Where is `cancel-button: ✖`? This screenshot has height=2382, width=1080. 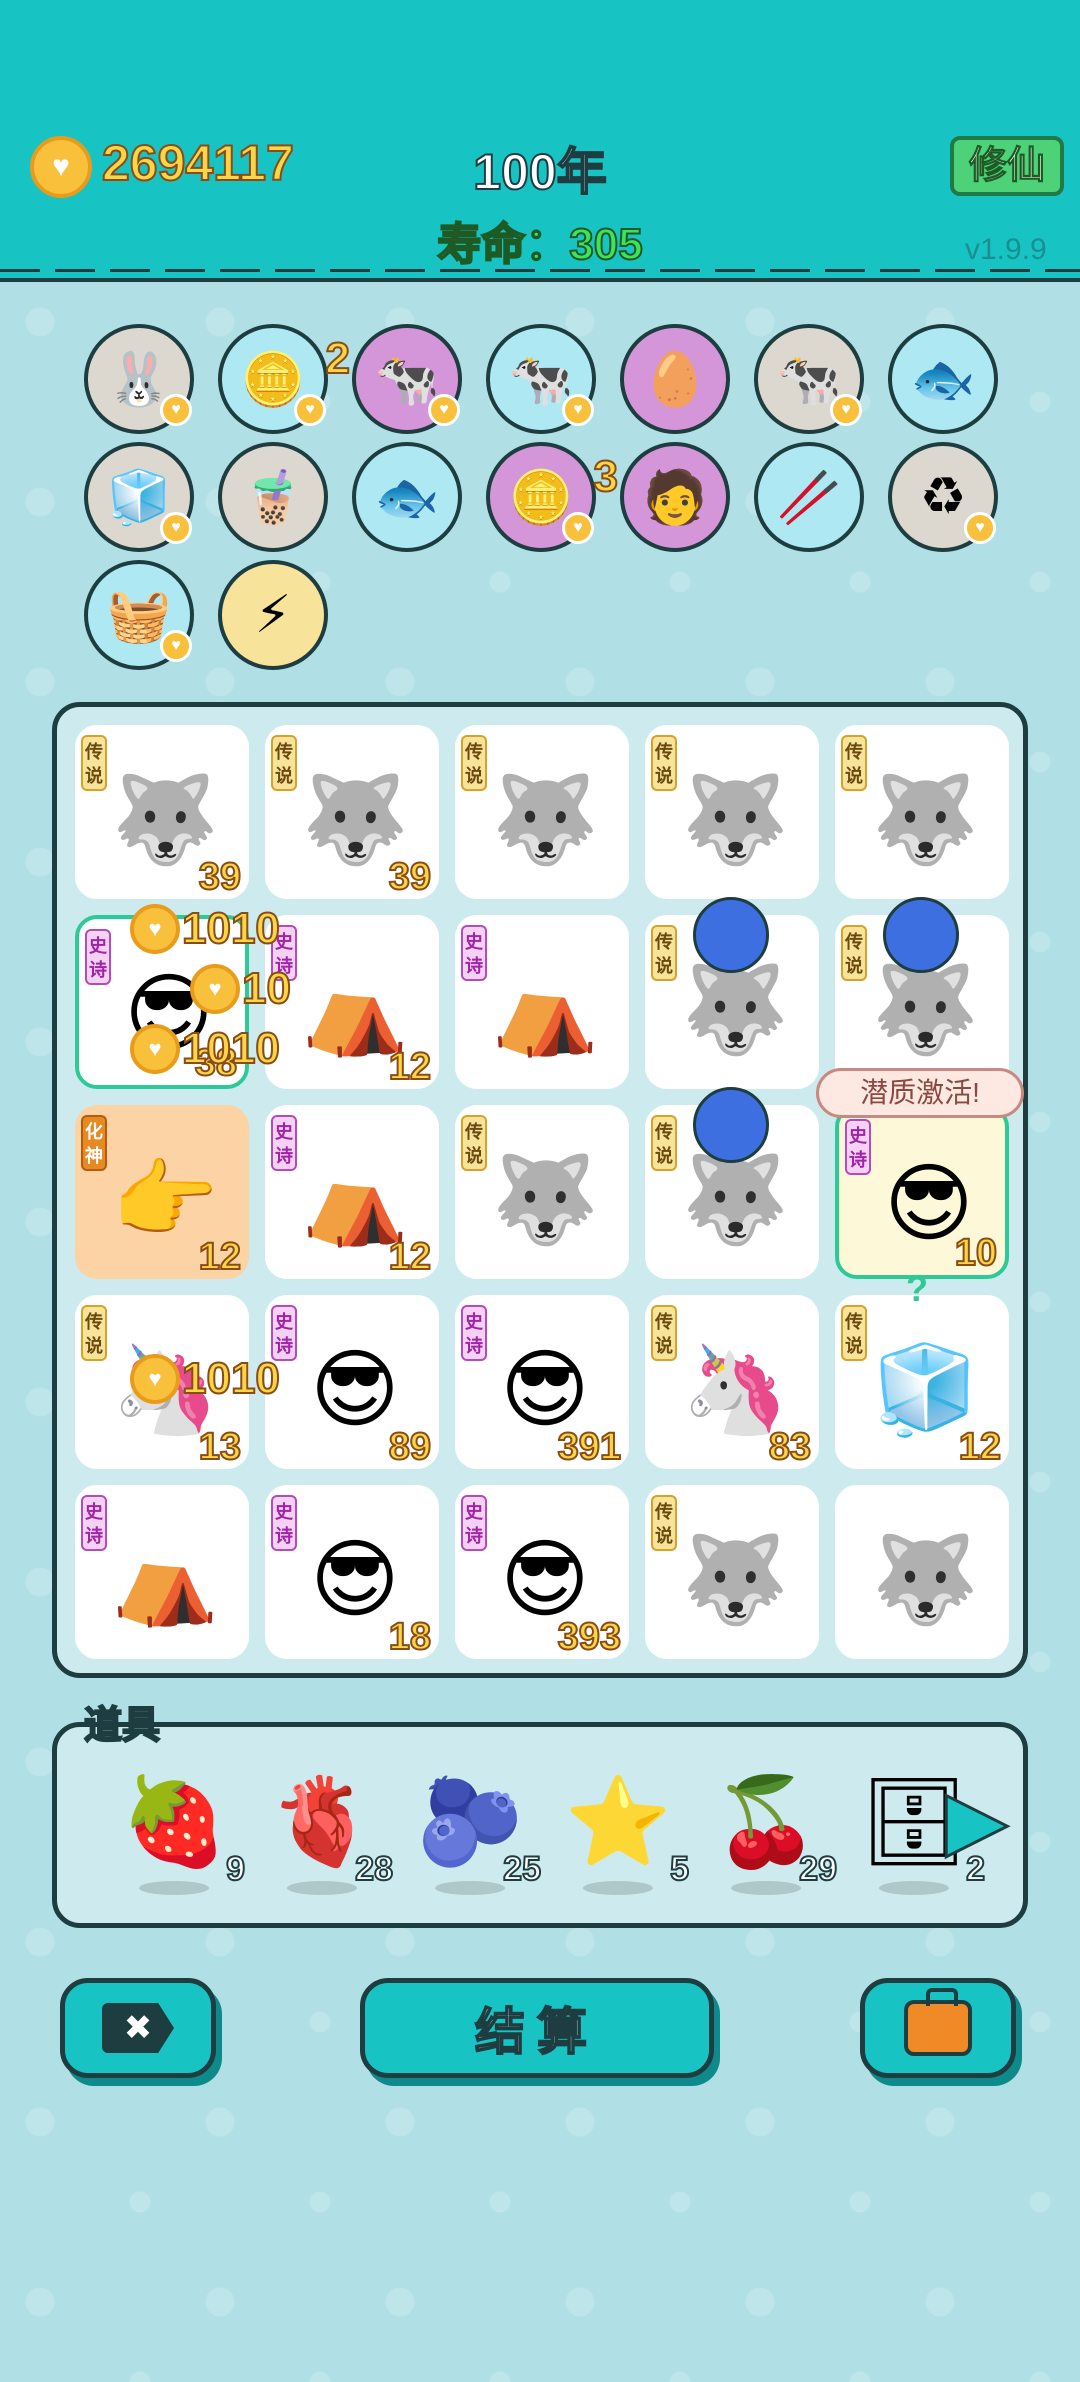 cancel-button: ✖ is located at coordinates (138, 2028).